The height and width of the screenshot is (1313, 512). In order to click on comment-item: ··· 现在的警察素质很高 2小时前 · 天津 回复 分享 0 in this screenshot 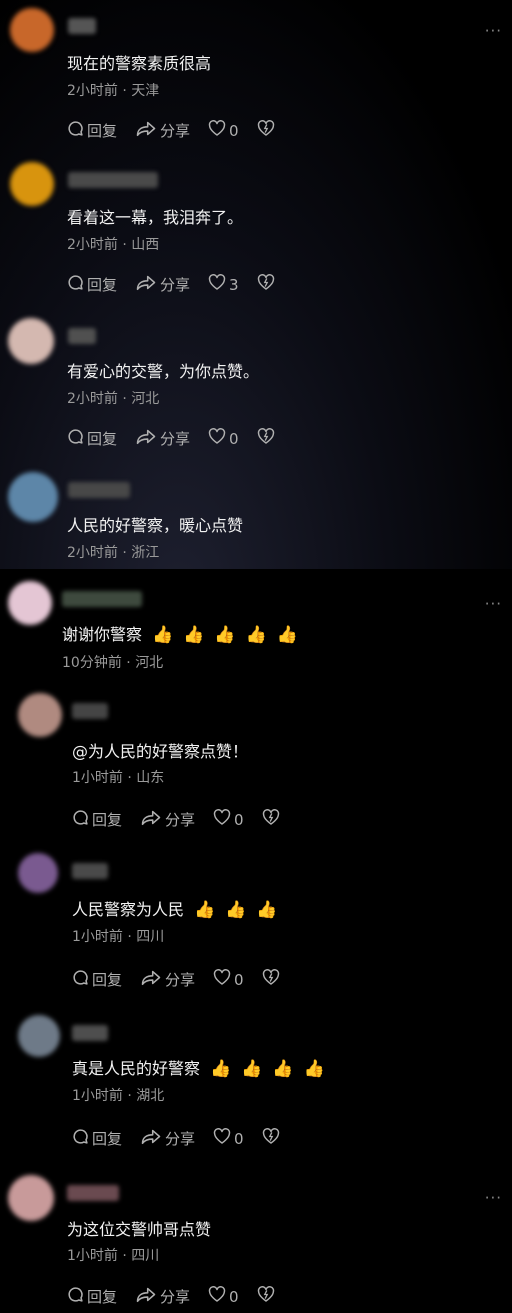, I will do `click(256, 74)`.